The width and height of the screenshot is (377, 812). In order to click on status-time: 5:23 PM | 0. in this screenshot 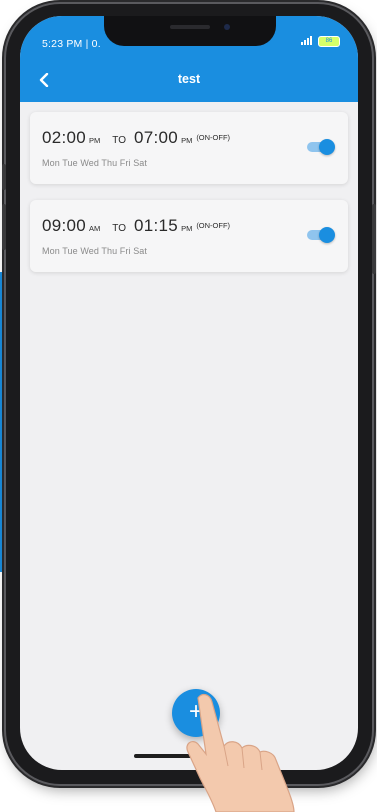, I will do `click(71, 44)`.